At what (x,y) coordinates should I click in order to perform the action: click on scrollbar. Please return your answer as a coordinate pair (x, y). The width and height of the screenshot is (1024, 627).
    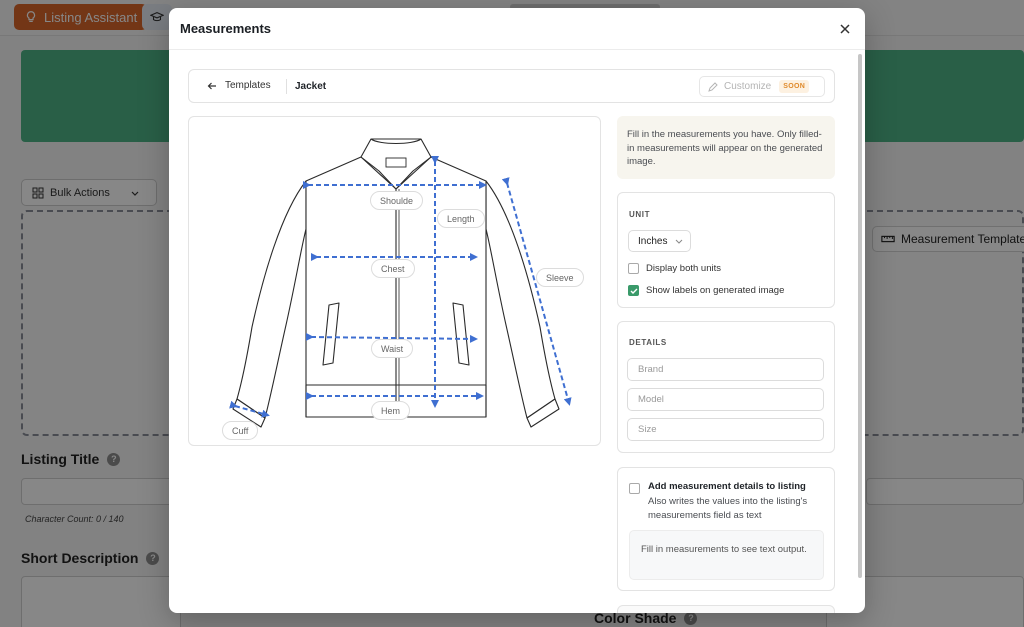
    Looking at the image, I should click on (860, 316).